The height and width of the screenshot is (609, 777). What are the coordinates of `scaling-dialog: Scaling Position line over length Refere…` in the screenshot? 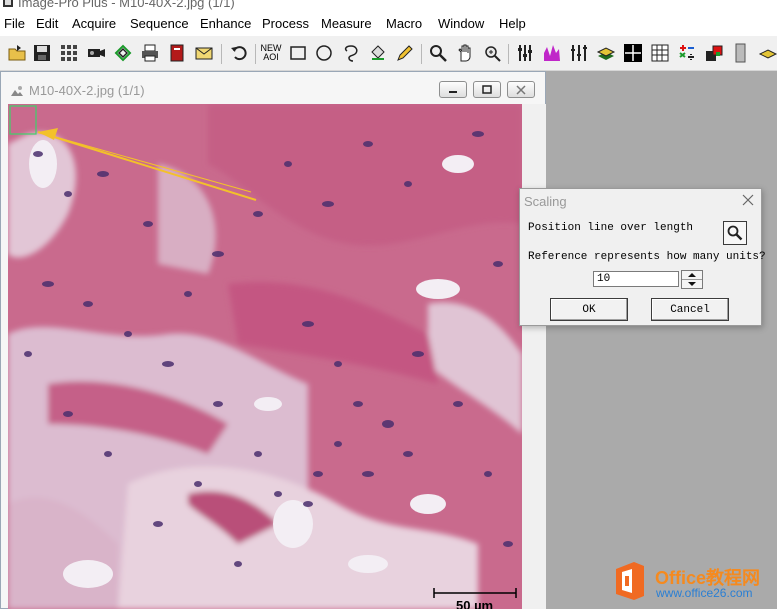 It's located at (642, 257).